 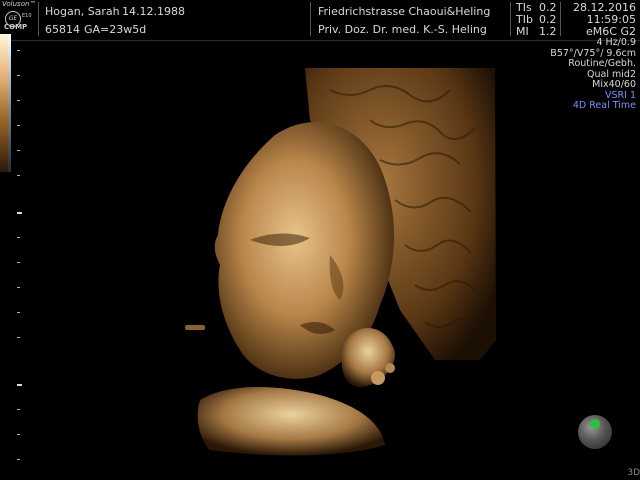 What do you see at coordinates (19, 4) in the screenshot?
I see `logo-brand: Voluson™` at bounding box center [19, 4].